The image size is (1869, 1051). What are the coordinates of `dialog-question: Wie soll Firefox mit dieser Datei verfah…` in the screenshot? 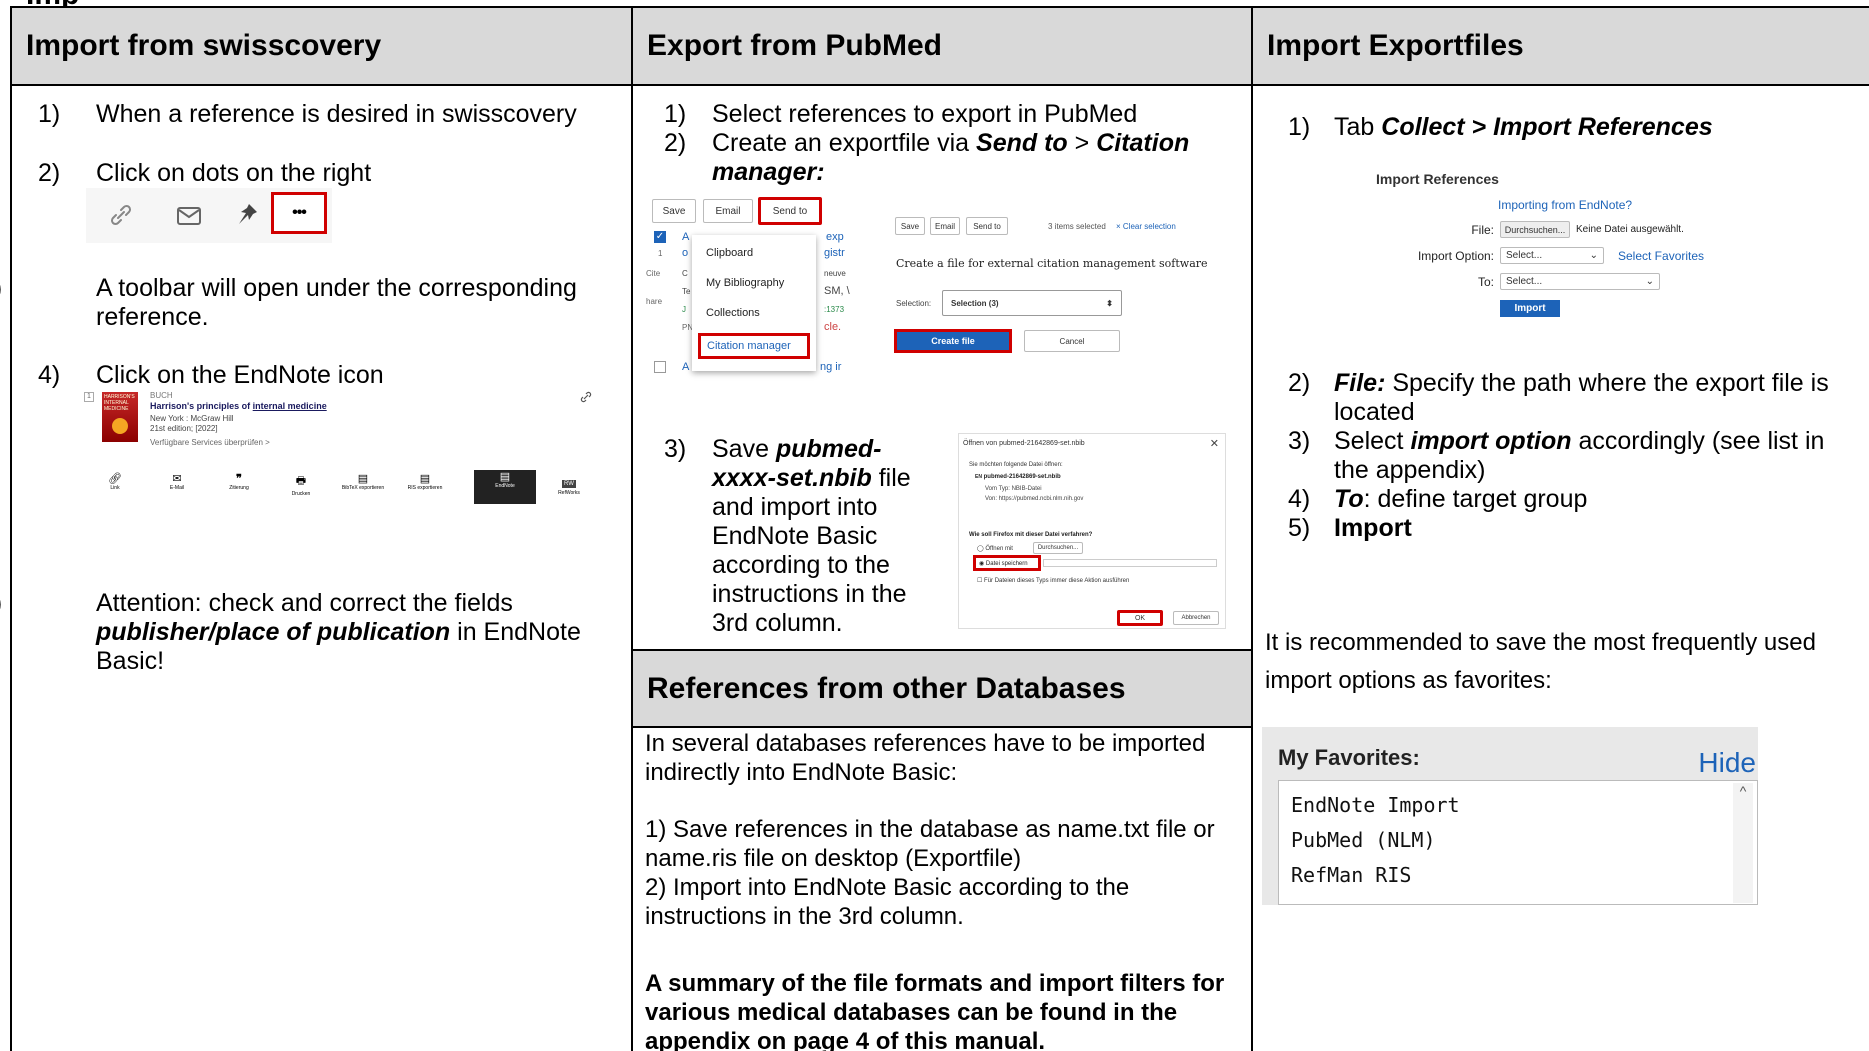 It's located at (1031, 535).